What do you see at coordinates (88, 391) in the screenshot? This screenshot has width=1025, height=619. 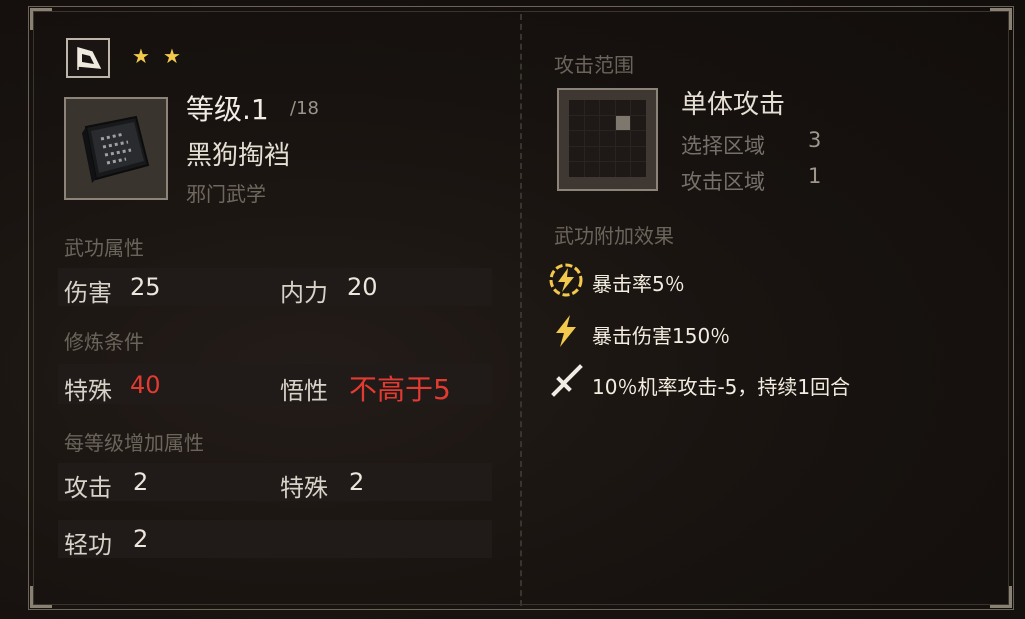 I see `requirement-label: 特殊` at bounding box center [88, 391].